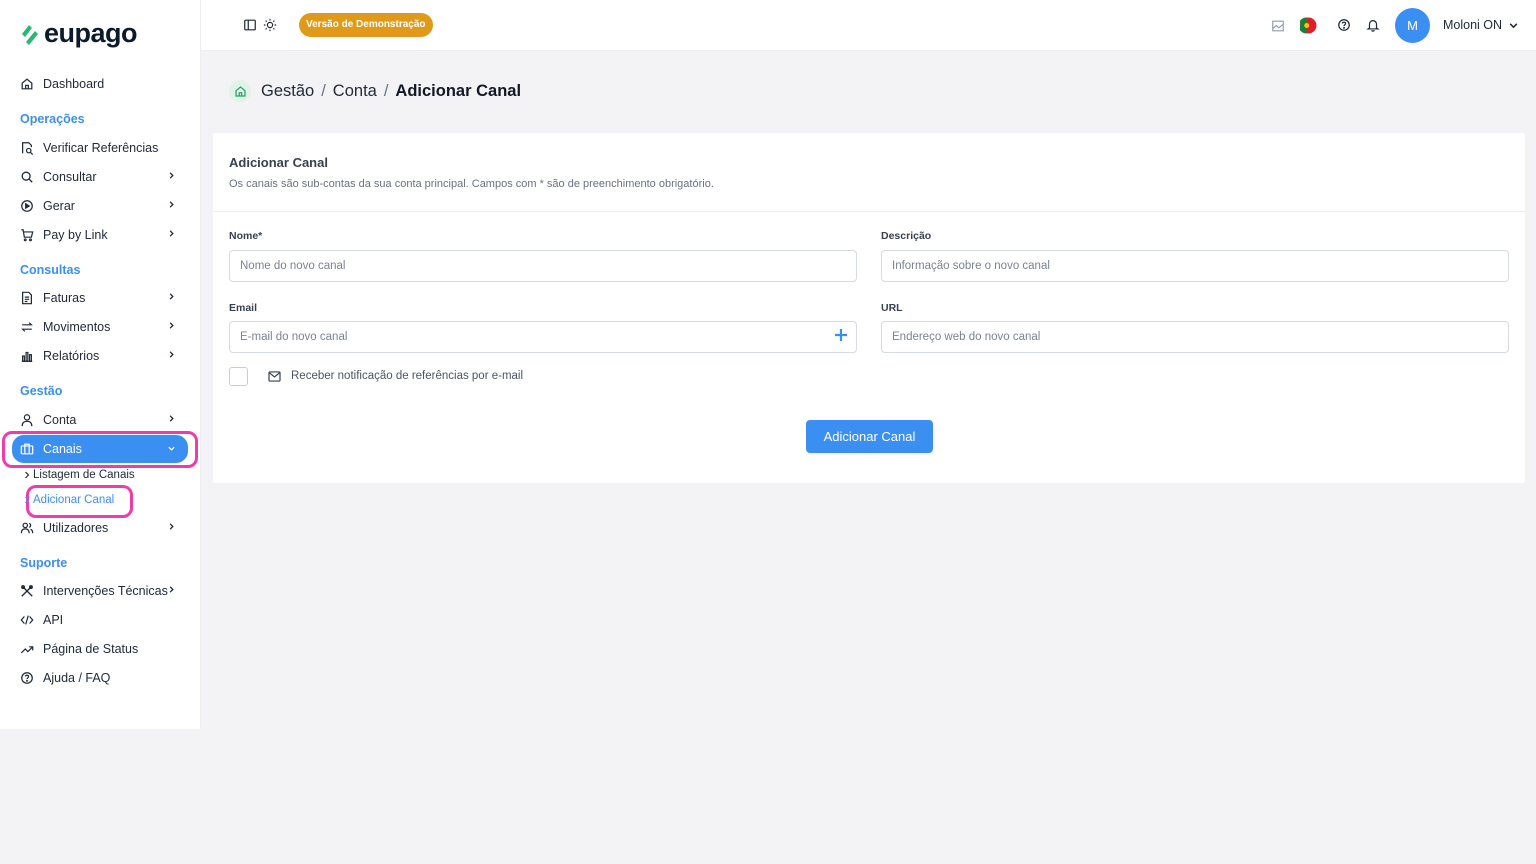 This screenshot has height=864, width=1536. What do you see at coordinates (75, 234) in the screenshot?
I see `sidebar-item-label: Pay by Link` at bounding box center [75, 234].